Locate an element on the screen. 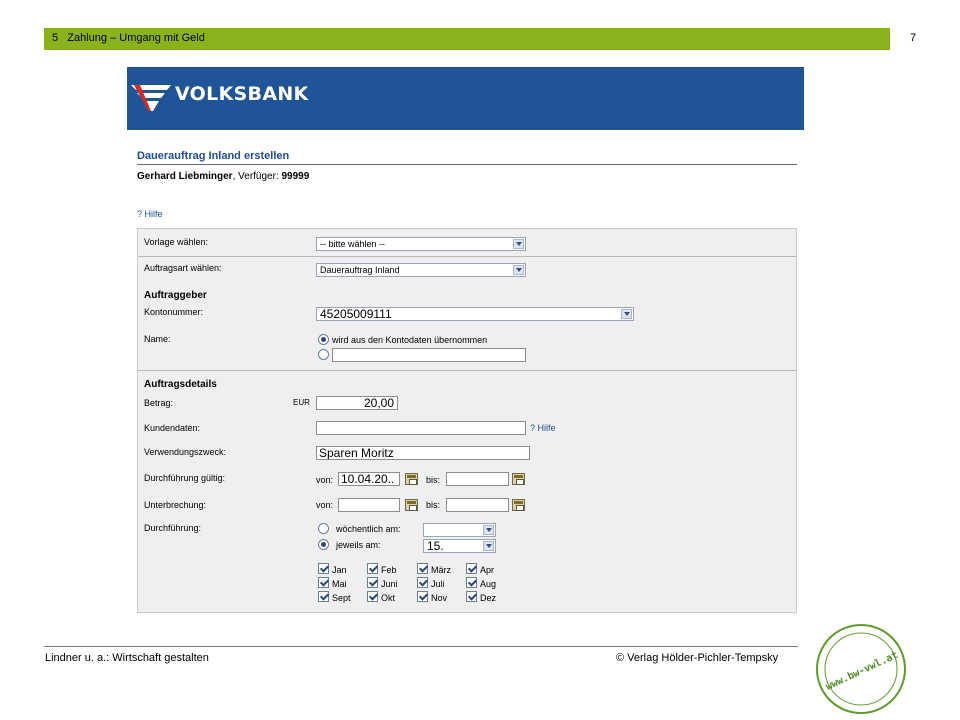  footer-divider is located at coordinates (421, 646).